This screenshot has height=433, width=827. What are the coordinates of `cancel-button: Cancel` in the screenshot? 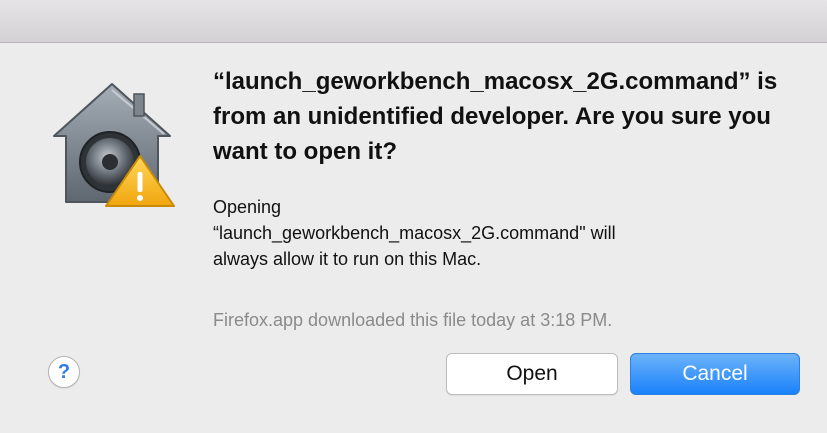 It's located at (715, 374).